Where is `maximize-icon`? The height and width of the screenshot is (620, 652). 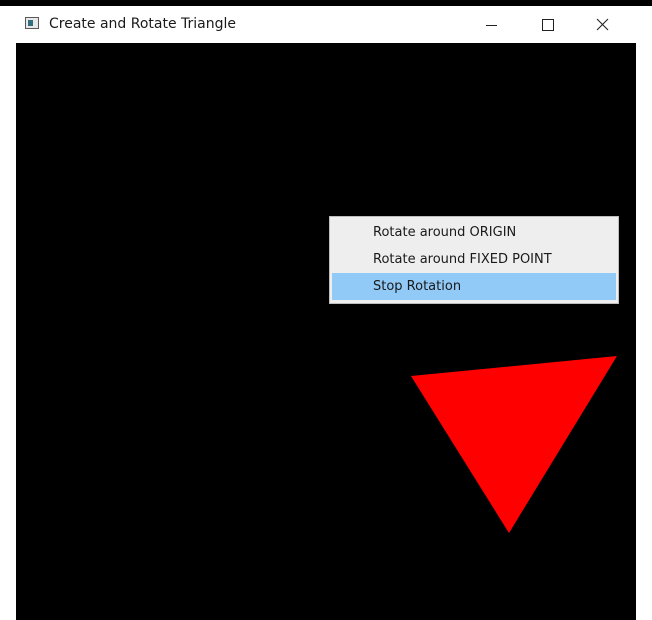 maximize-icon is located at coordinates (548, 25).